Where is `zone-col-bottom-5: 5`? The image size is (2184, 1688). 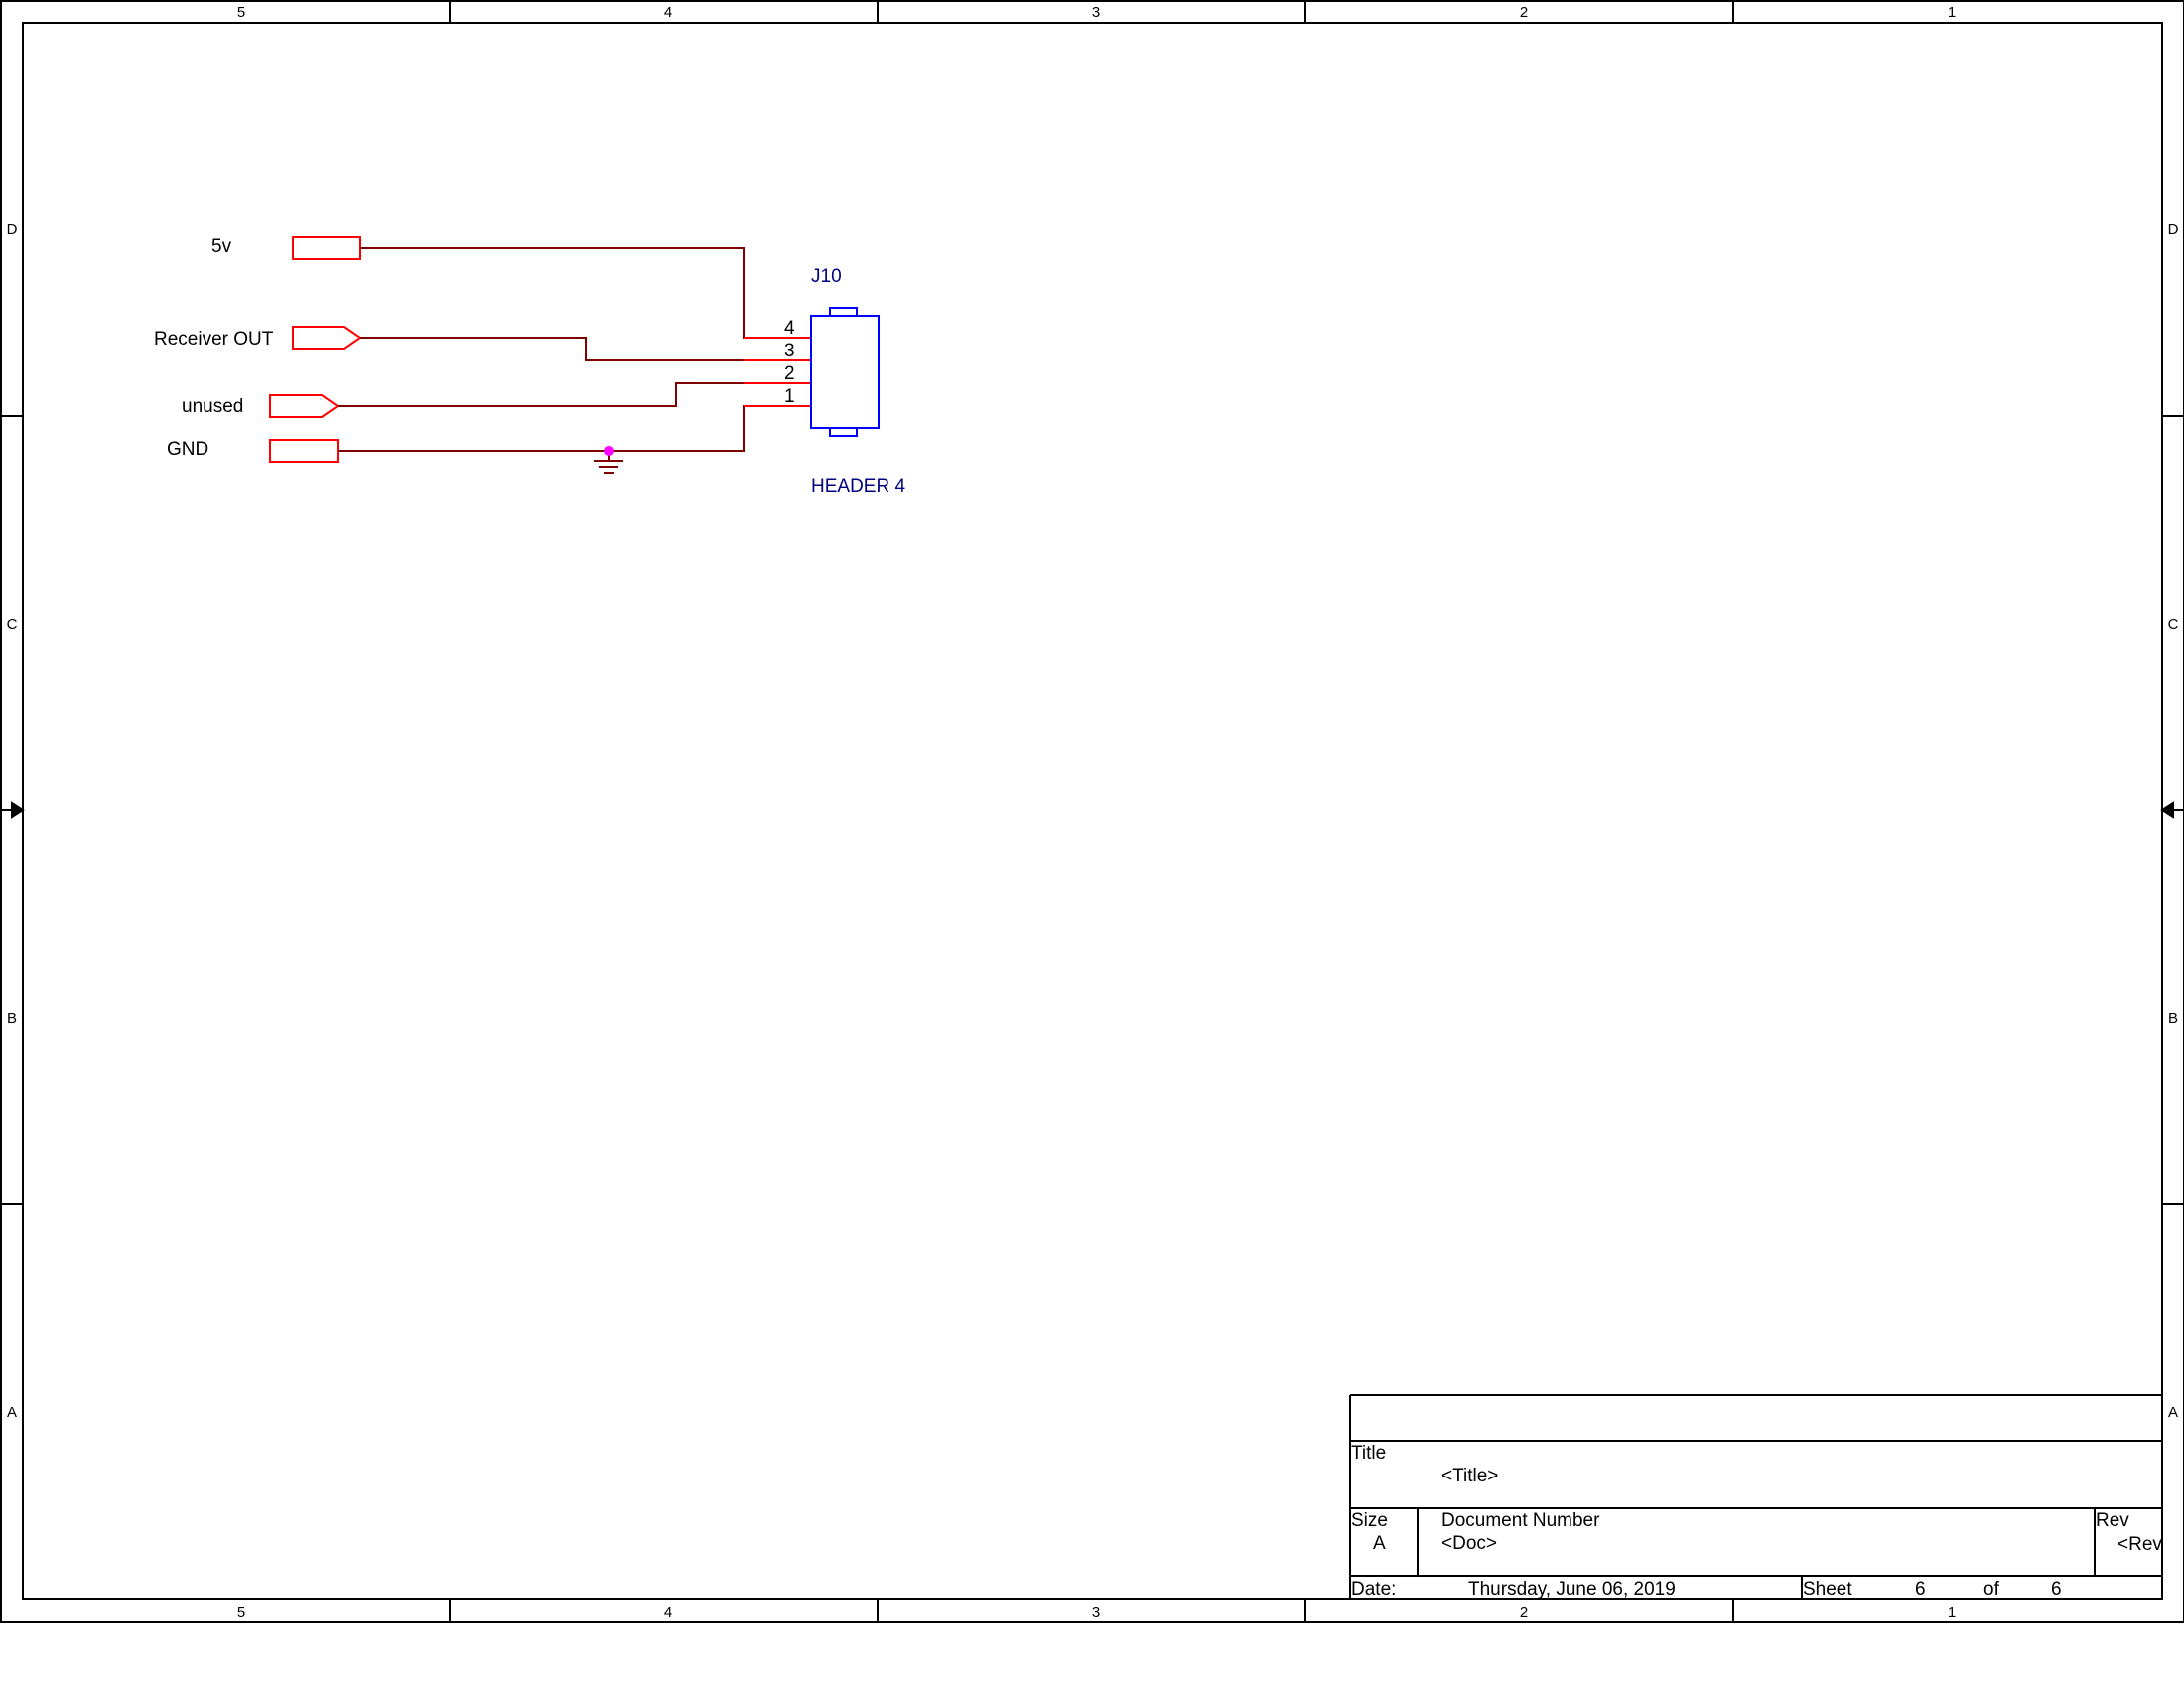 zone-col-bottom-5: 5 is located at coordinates (241, 1612).